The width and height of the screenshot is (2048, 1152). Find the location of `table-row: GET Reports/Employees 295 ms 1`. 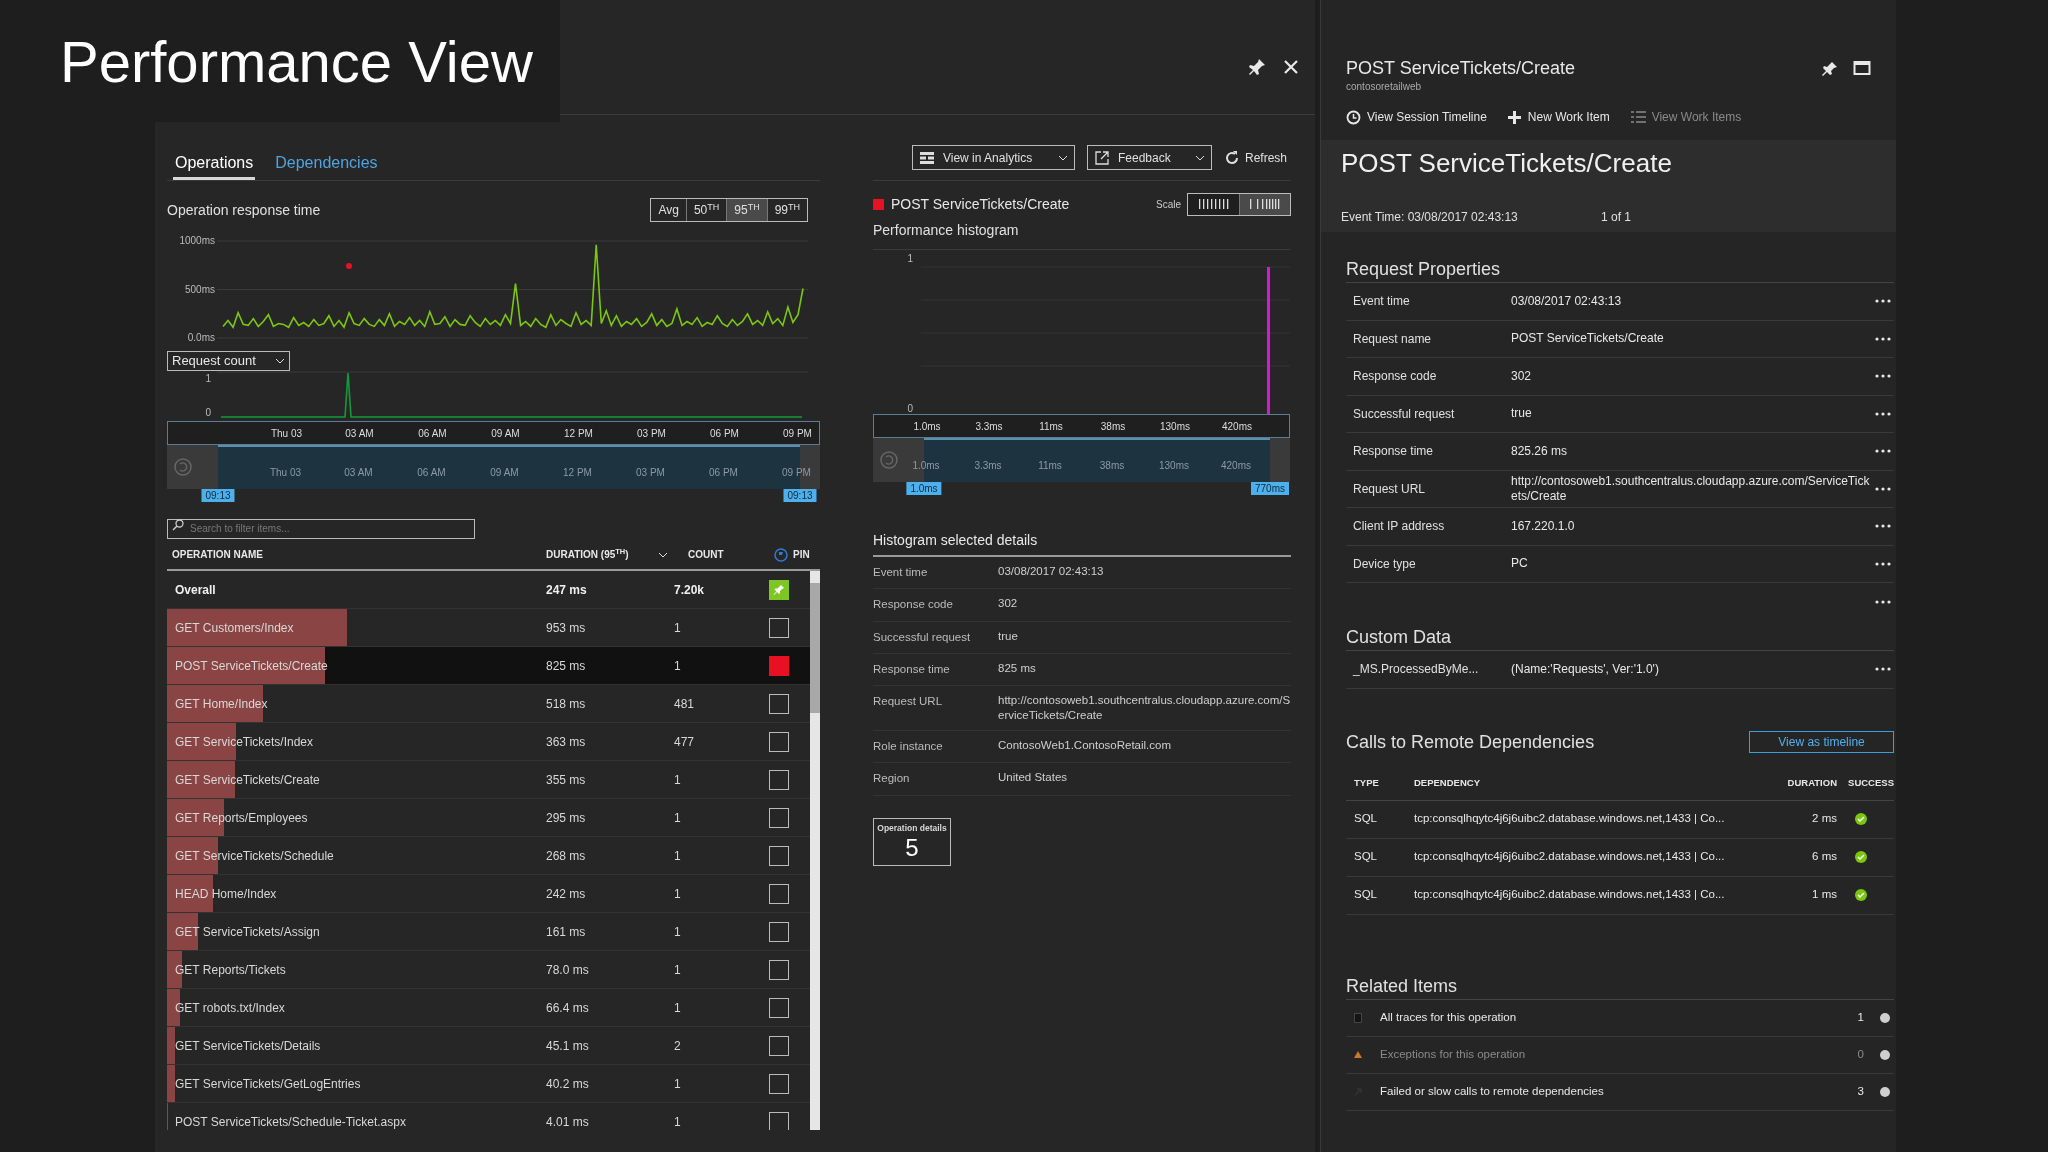

table-row: GET Reports/Employees 295 ms 1 is located at coordinates (488, 818).